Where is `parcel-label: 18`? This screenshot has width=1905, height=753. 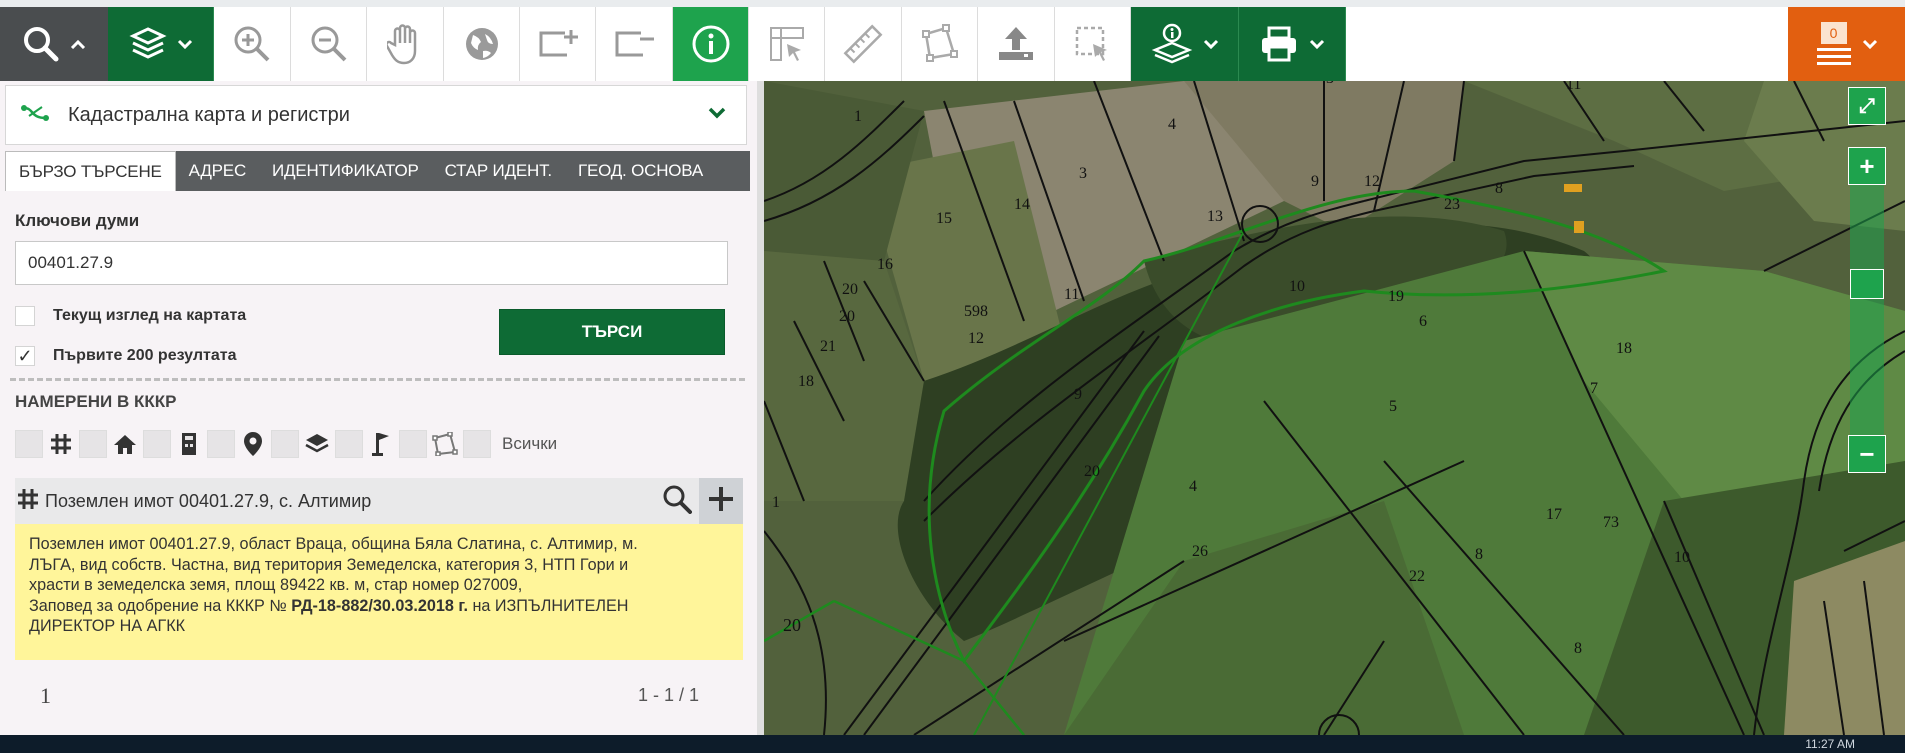
parcel-label: 18 is located at coordinates (806, 381).